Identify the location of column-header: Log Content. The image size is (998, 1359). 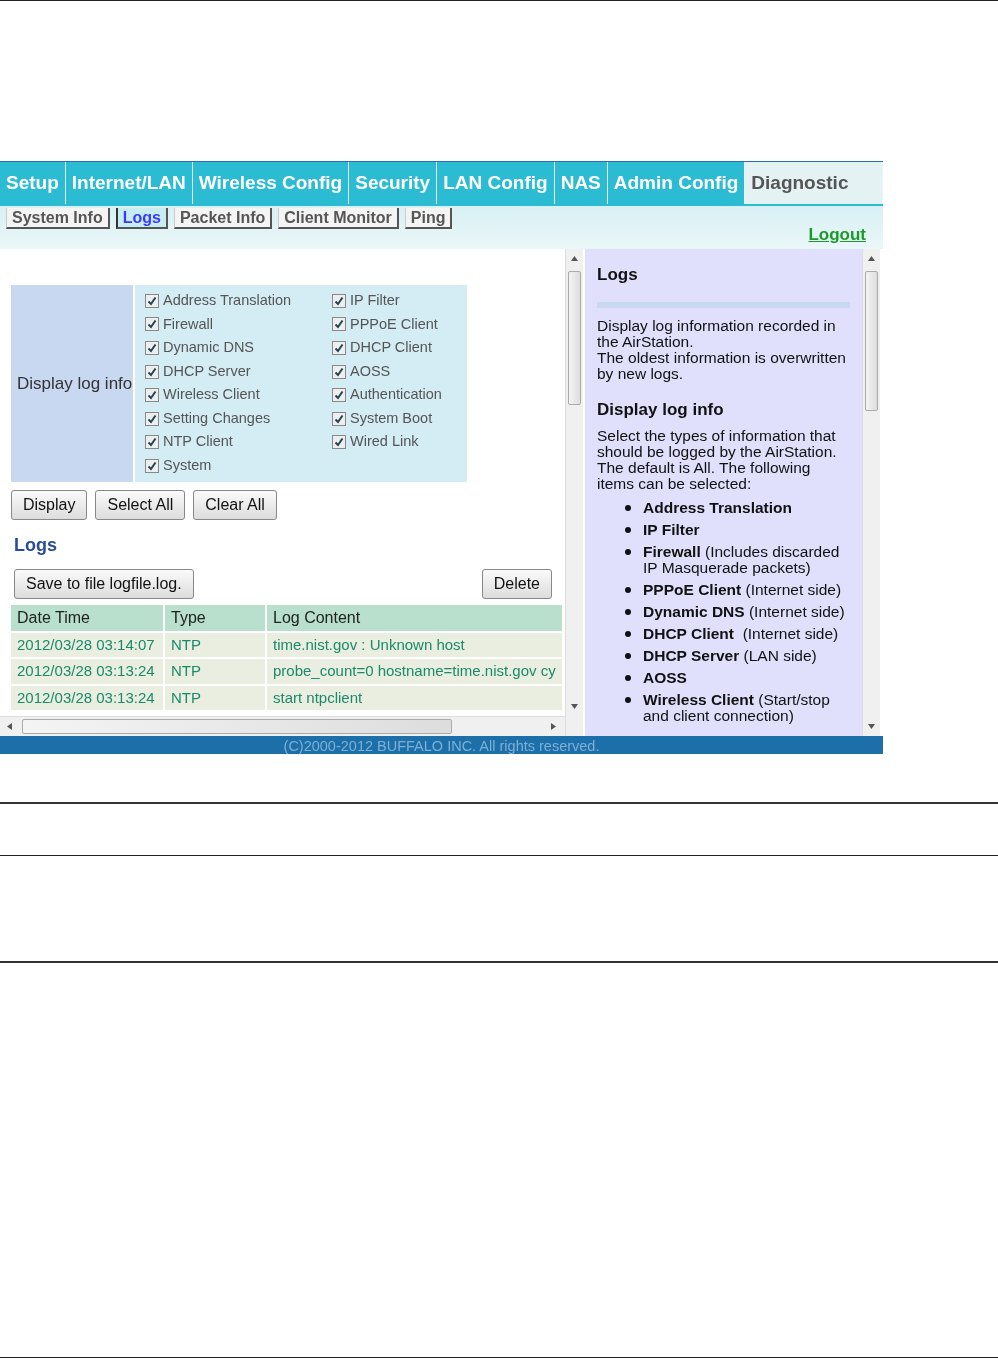
(414, 617).